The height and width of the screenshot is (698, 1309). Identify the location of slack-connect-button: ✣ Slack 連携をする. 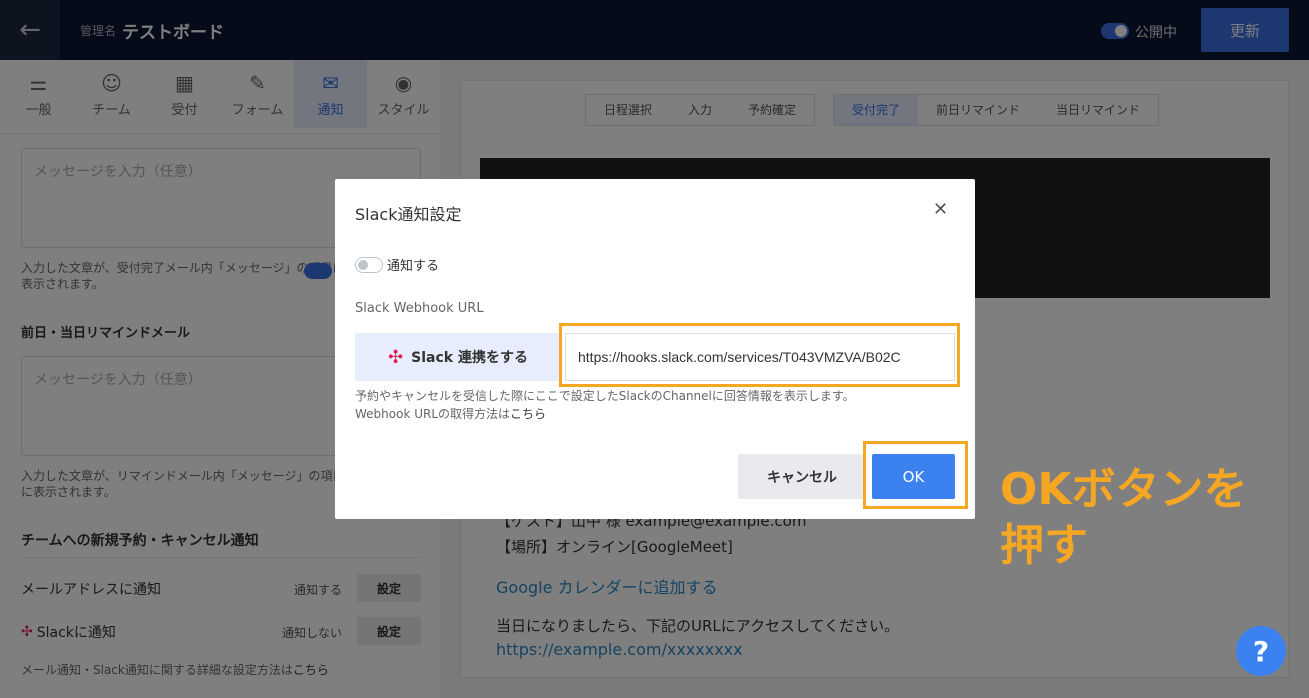
(458, 357).